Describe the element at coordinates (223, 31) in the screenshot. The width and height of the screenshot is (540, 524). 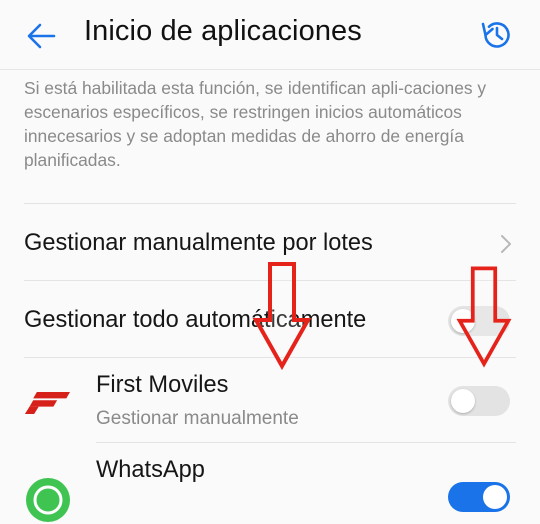
I see `page-title: Inicio de aplicaciones` at that location.